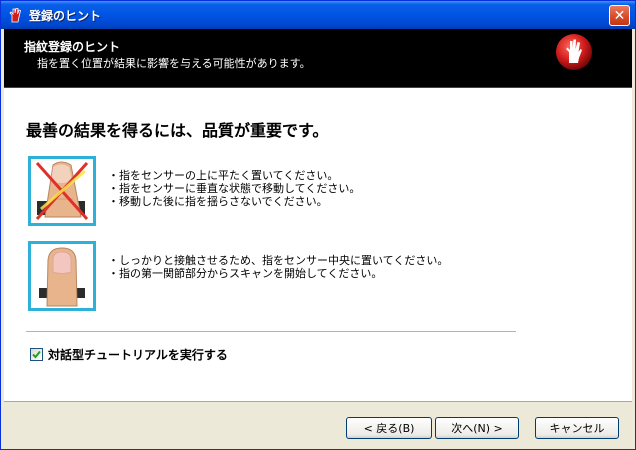 This screenshot has height=450, width=636. What do you see at coordinates (15, 15) in the screenshot?
I see `hand-app-icon` at bounding box center [15, 15].